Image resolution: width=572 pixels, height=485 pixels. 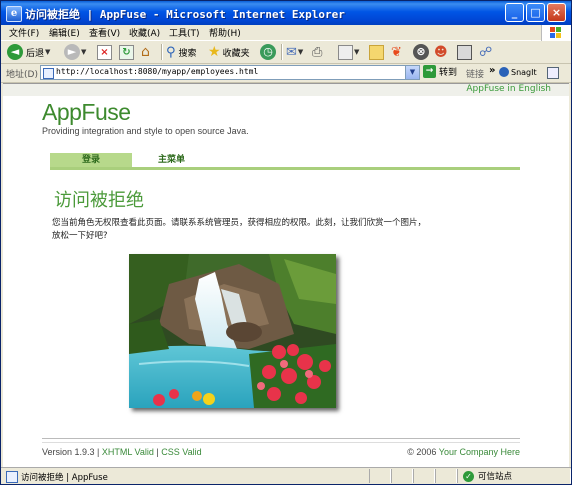 I want to click on snagit-icon, so click(x=504, y=72).